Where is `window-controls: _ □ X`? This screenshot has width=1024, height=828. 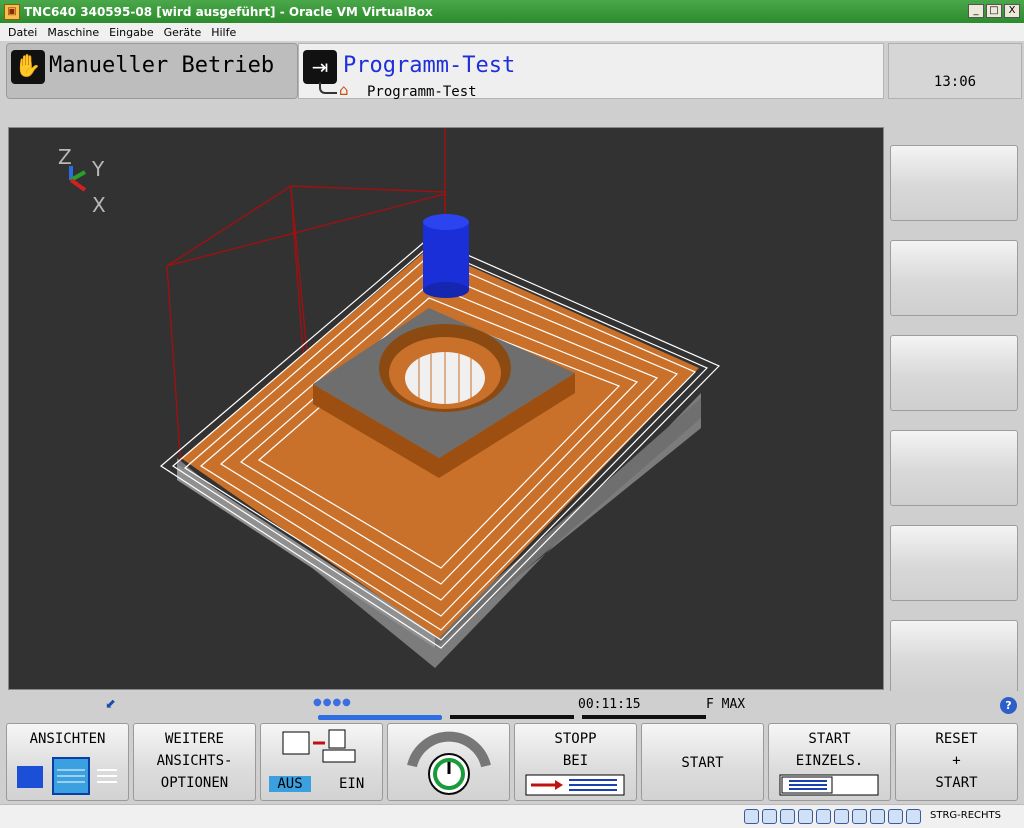
window-controls: _ □ X is located at coordinates (994, 11).